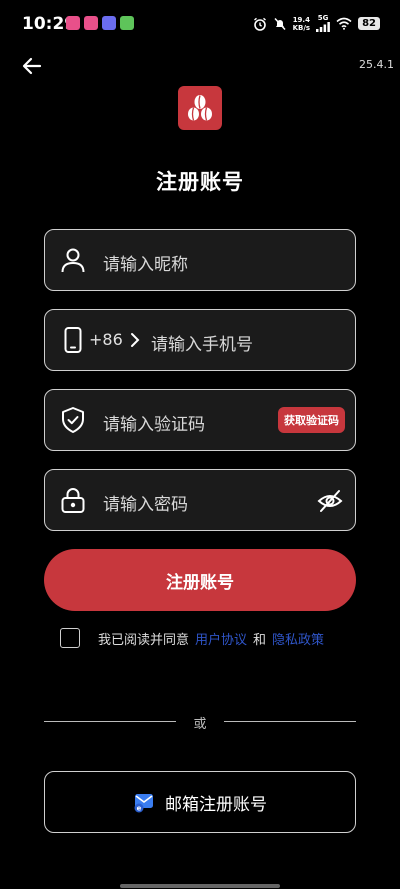  Describe the element at coordinates (216, 804) in the screenshot. I see `email-register-label: 邮箱注册账号` at that location.